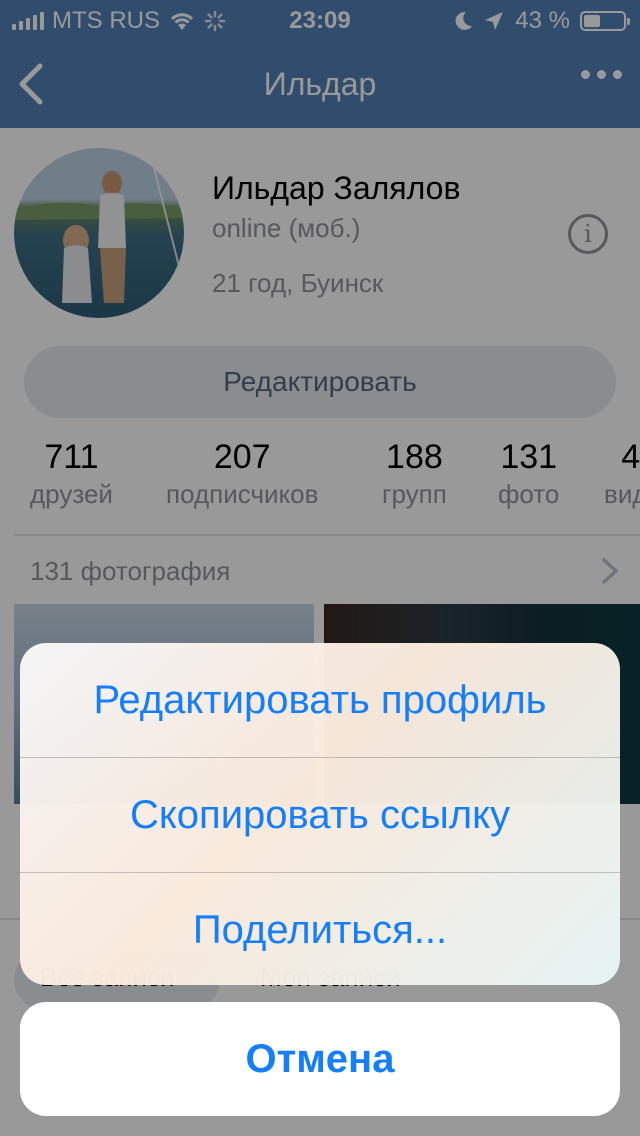  Describe the element at coordinates (320, 1059) in the screenshot. I see `cancel-button: Отмена` at that location.